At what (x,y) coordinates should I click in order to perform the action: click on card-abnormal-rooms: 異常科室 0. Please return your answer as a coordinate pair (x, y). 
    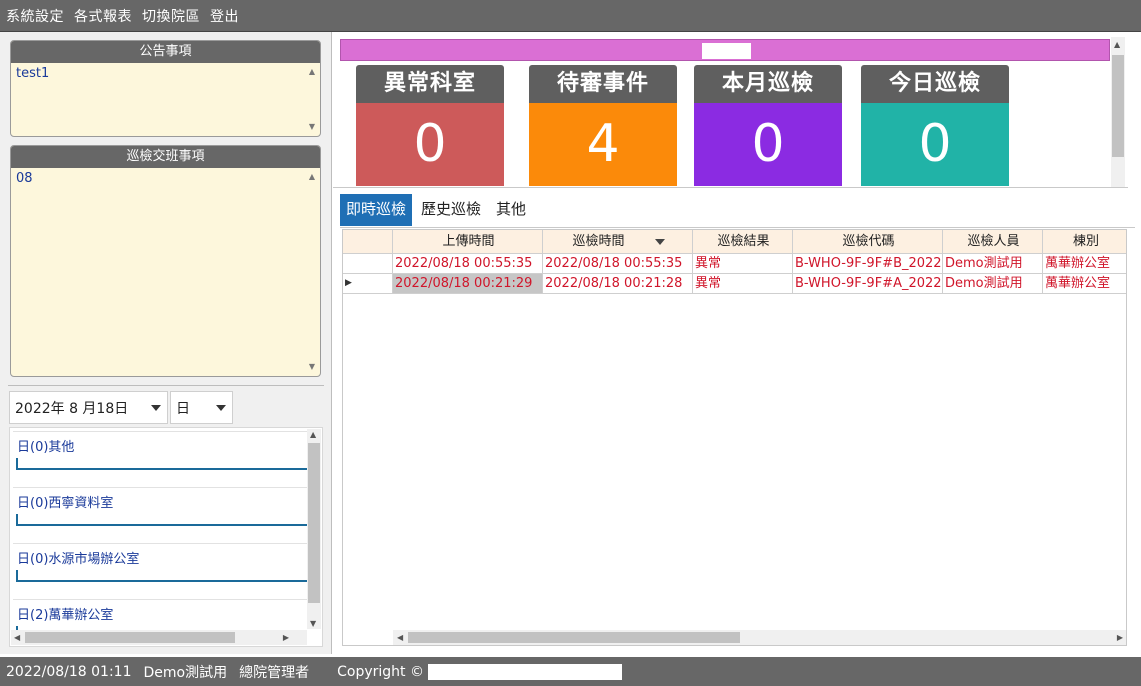
    Looking at the image, I should click on (430, 125).